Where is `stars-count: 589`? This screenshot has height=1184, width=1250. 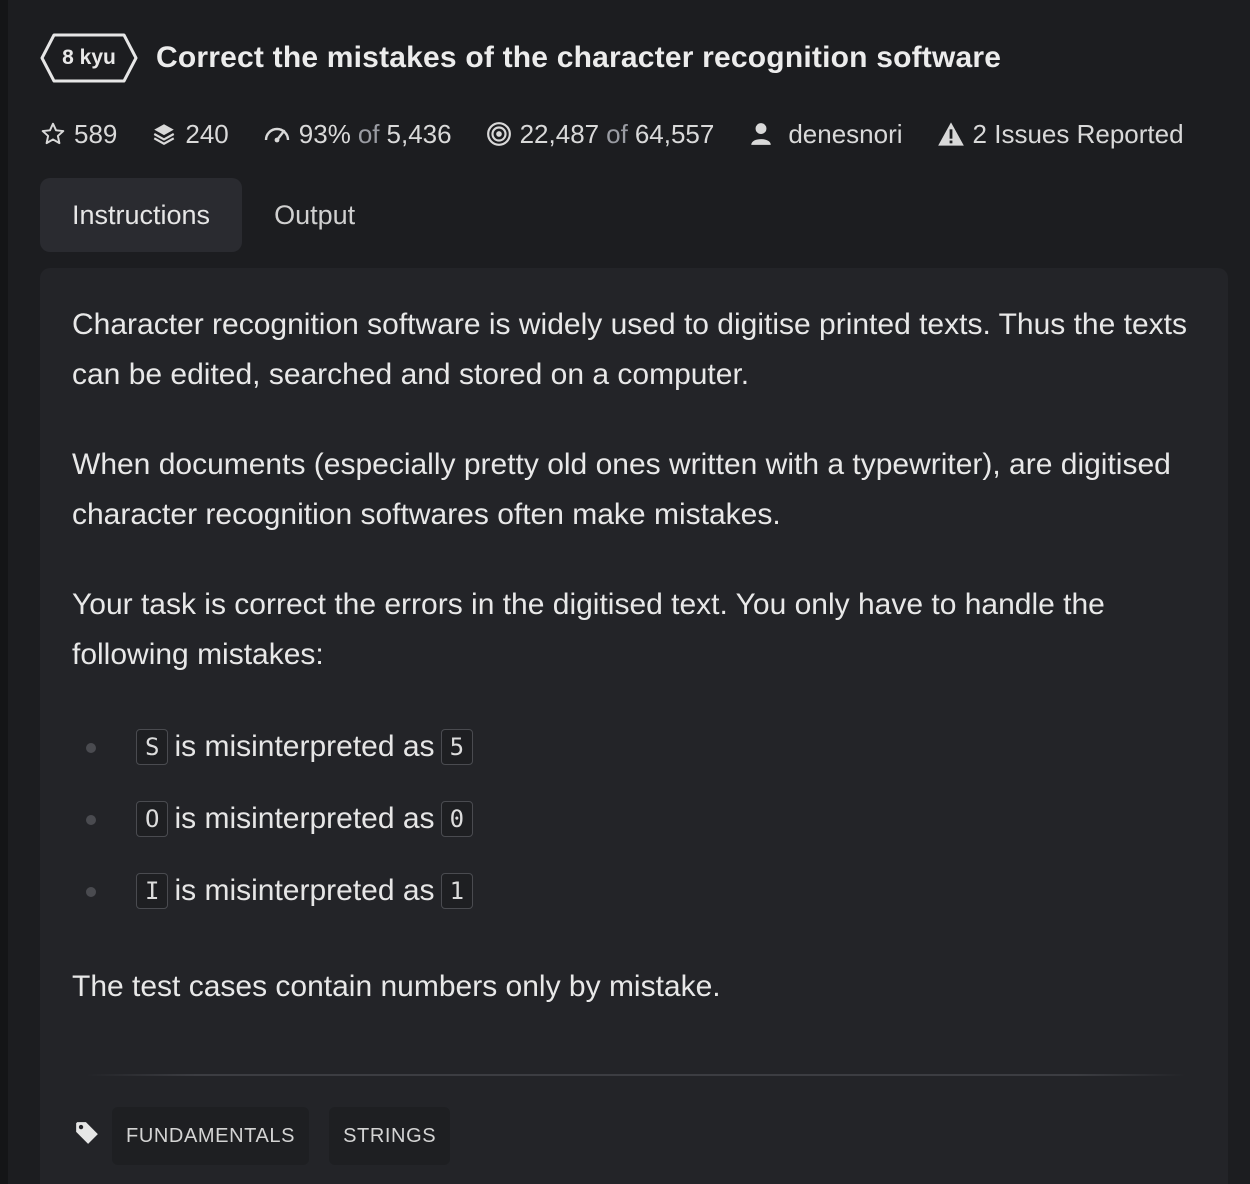 stars-count: 589 is located at coordinates (96, 133).